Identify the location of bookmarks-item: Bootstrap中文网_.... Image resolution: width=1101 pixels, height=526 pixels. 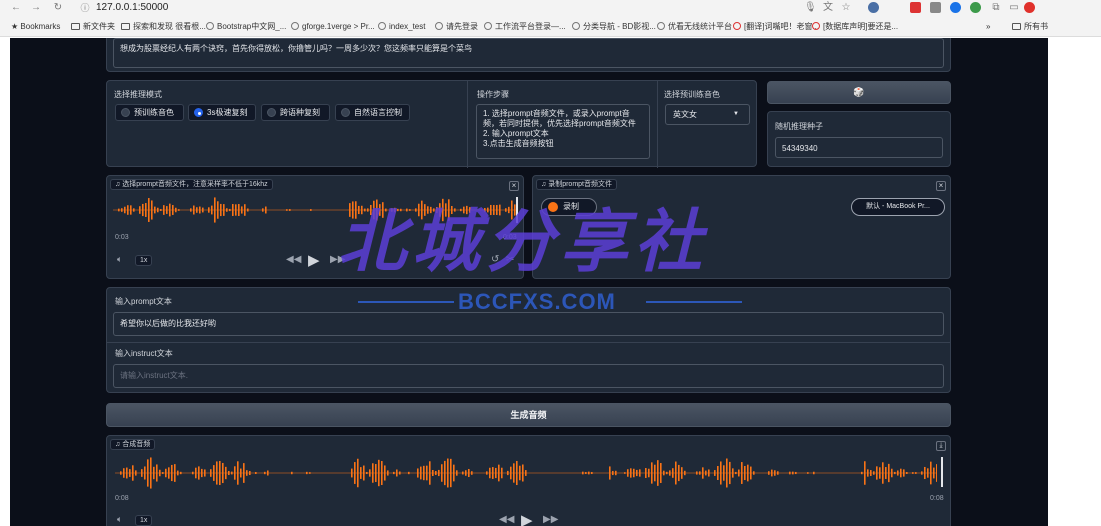
(246, 27).